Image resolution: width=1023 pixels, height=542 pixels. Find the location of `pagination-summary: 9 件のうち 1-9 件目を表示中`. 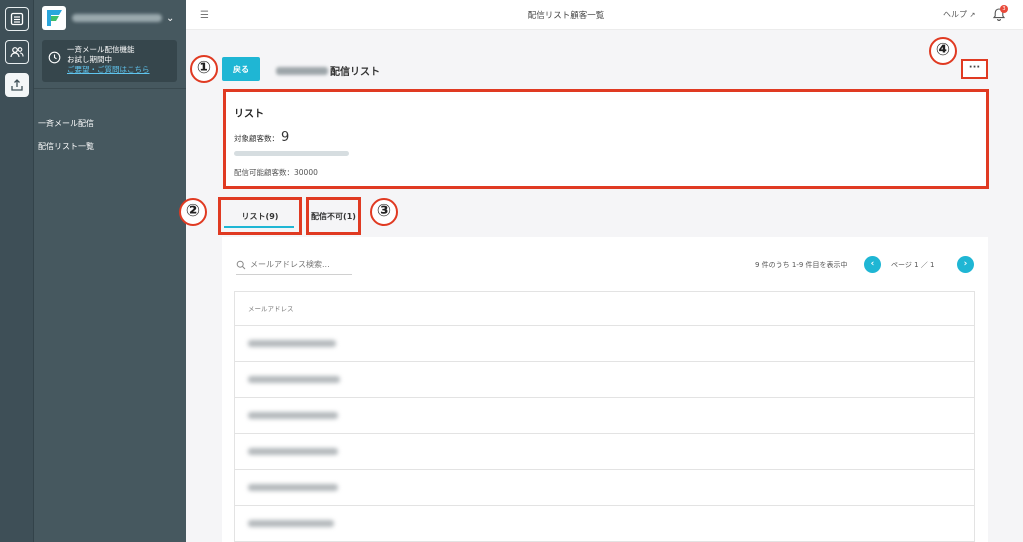

pagination-summary: 9 件のうち 1-9 件目を表示中 is located at coordinates (801, 265).